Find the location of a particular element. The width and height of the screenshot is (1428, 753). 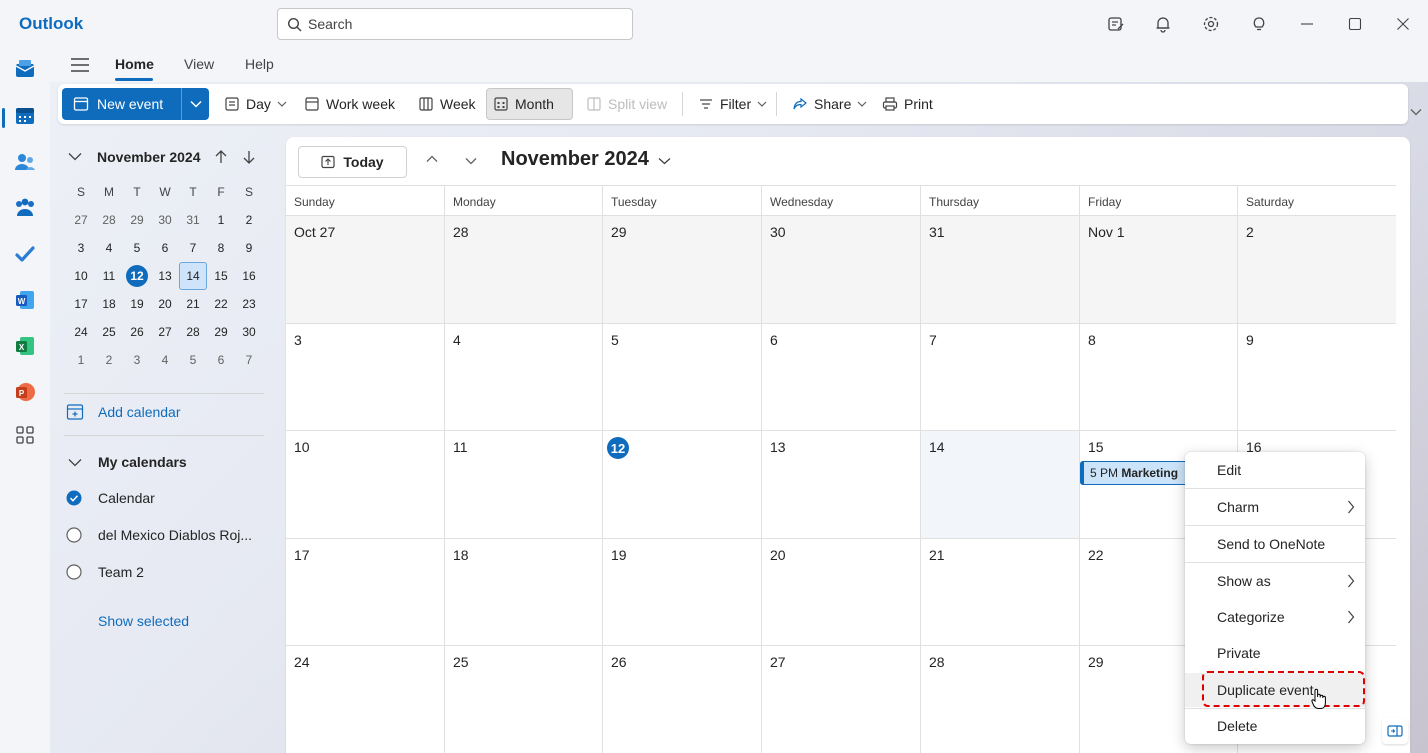

menu-item-charm: Charm is located at coordinates (1275, 507).